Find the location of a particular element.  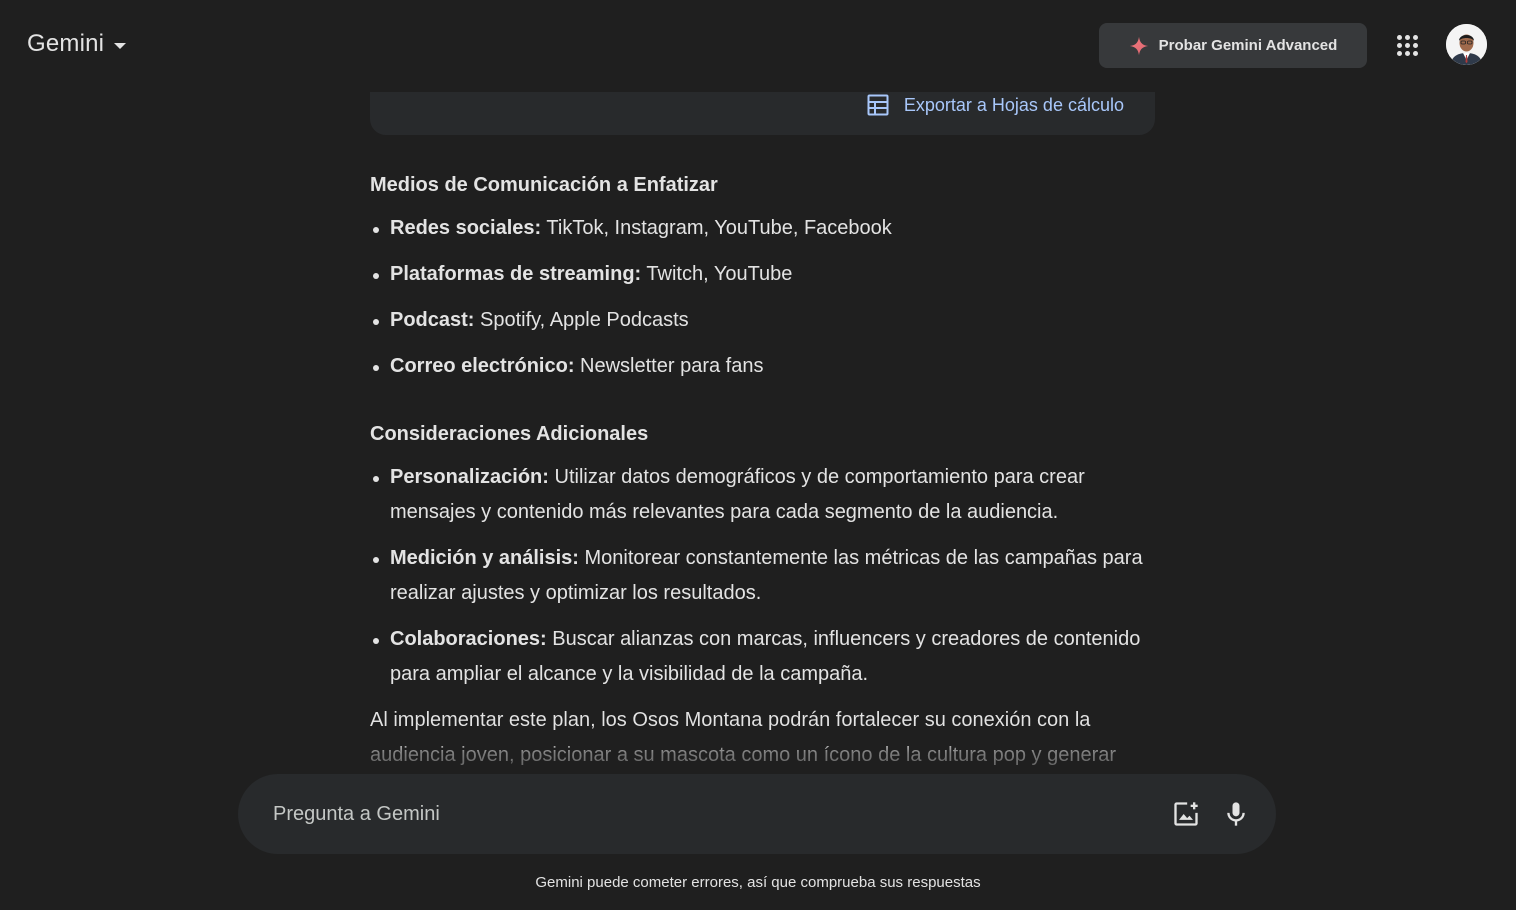

section-heading: Medios de Comunicación a Enfatizar is located at coordinates (544, 185).